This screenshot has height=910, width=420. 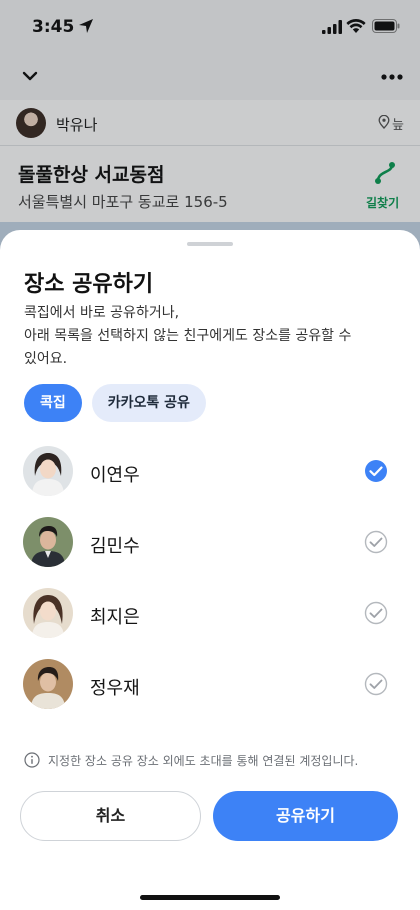 I want to click on home-indicator, so click(x=210, y=897).